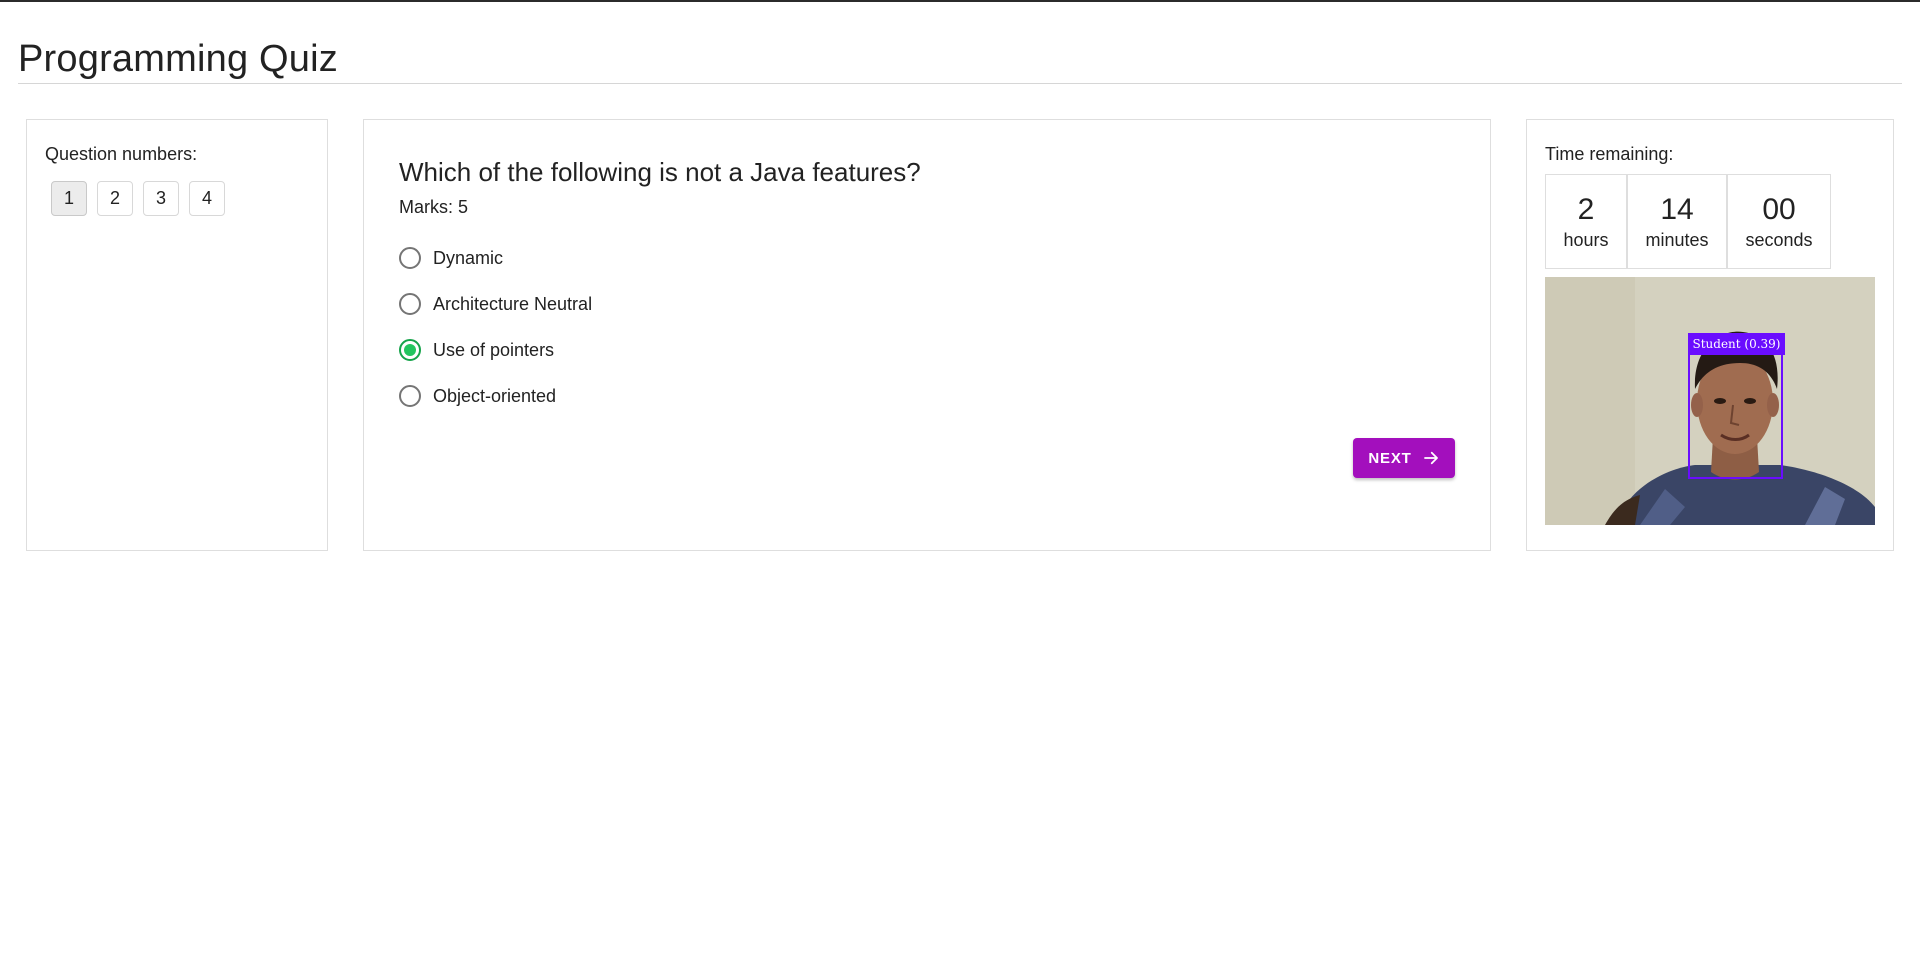  I want to click on title-divider, so click(960, 83).